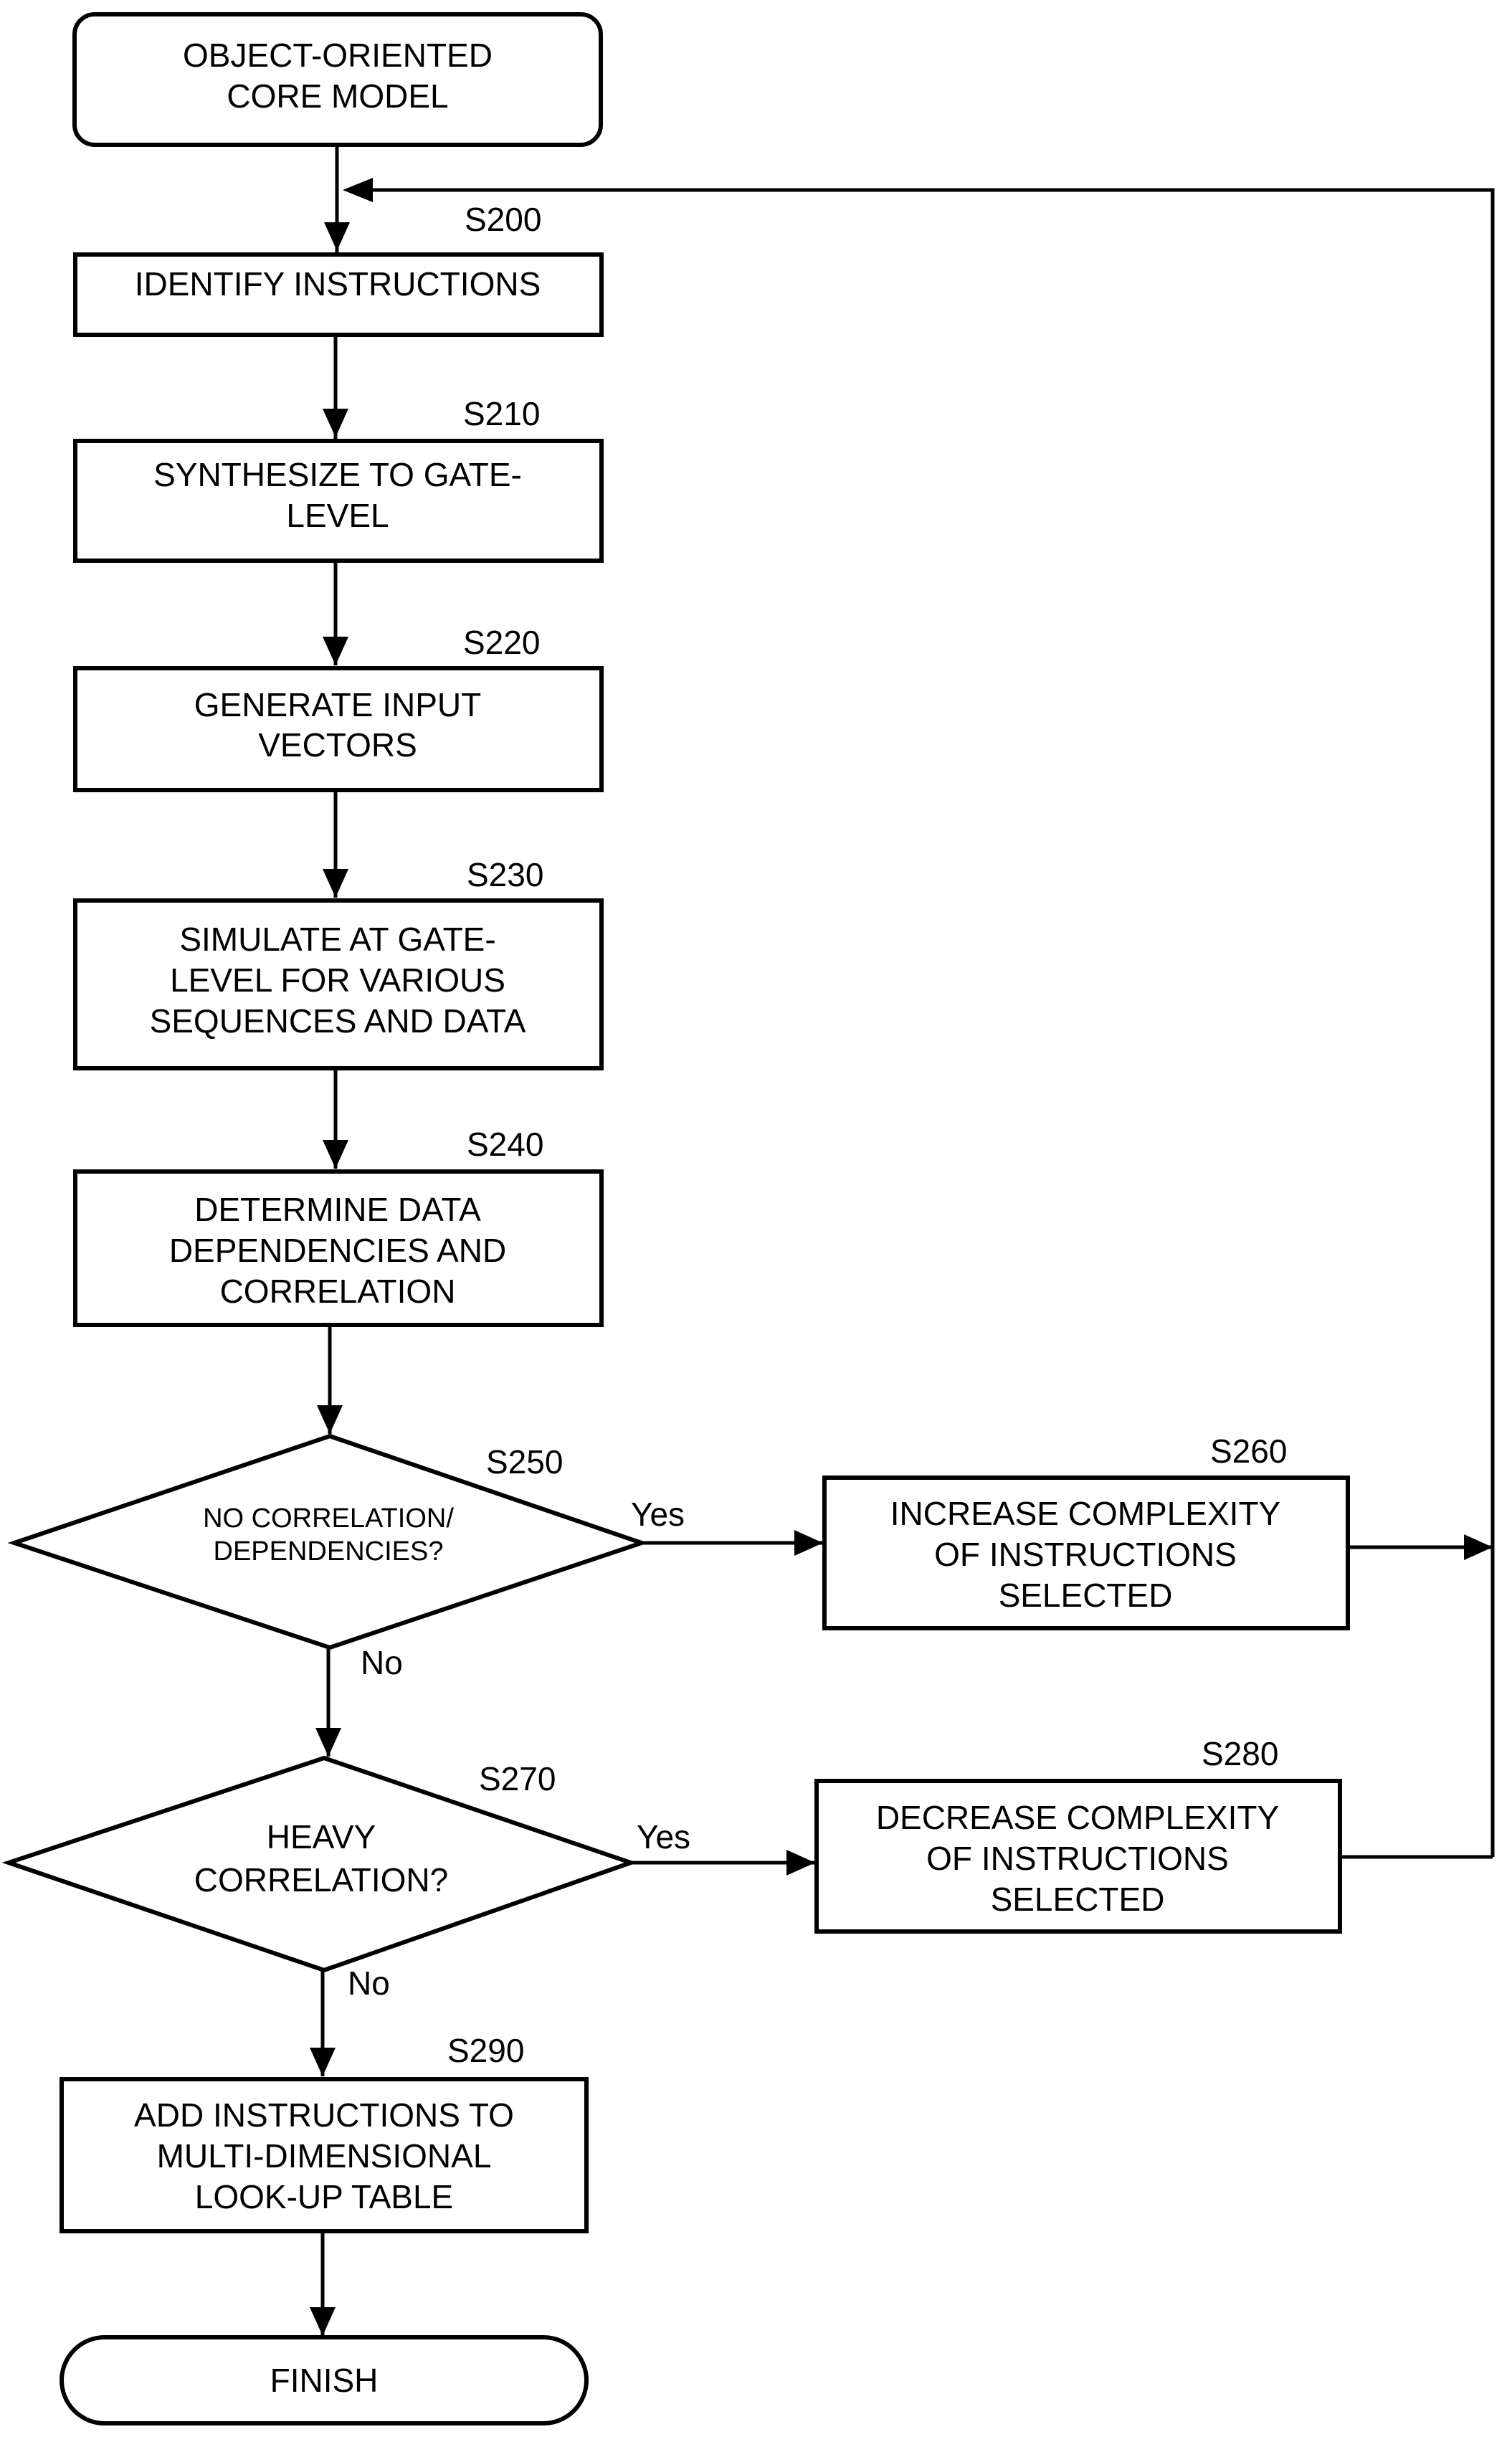 The image size is (1512, 2447). What do you see at coordinates (324, 2115) in the screenshot?
I see `step-line-1: ADD INSTRUCTIONS TO` at bounding box center [324, 2115].